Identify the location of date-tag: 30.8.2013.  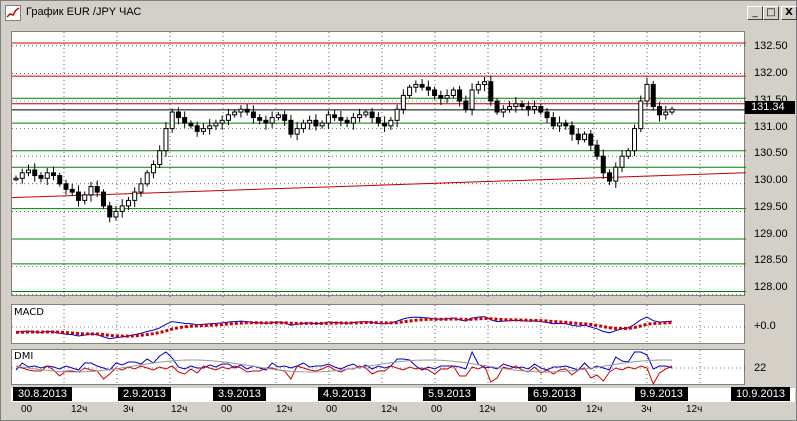
(42, 394).